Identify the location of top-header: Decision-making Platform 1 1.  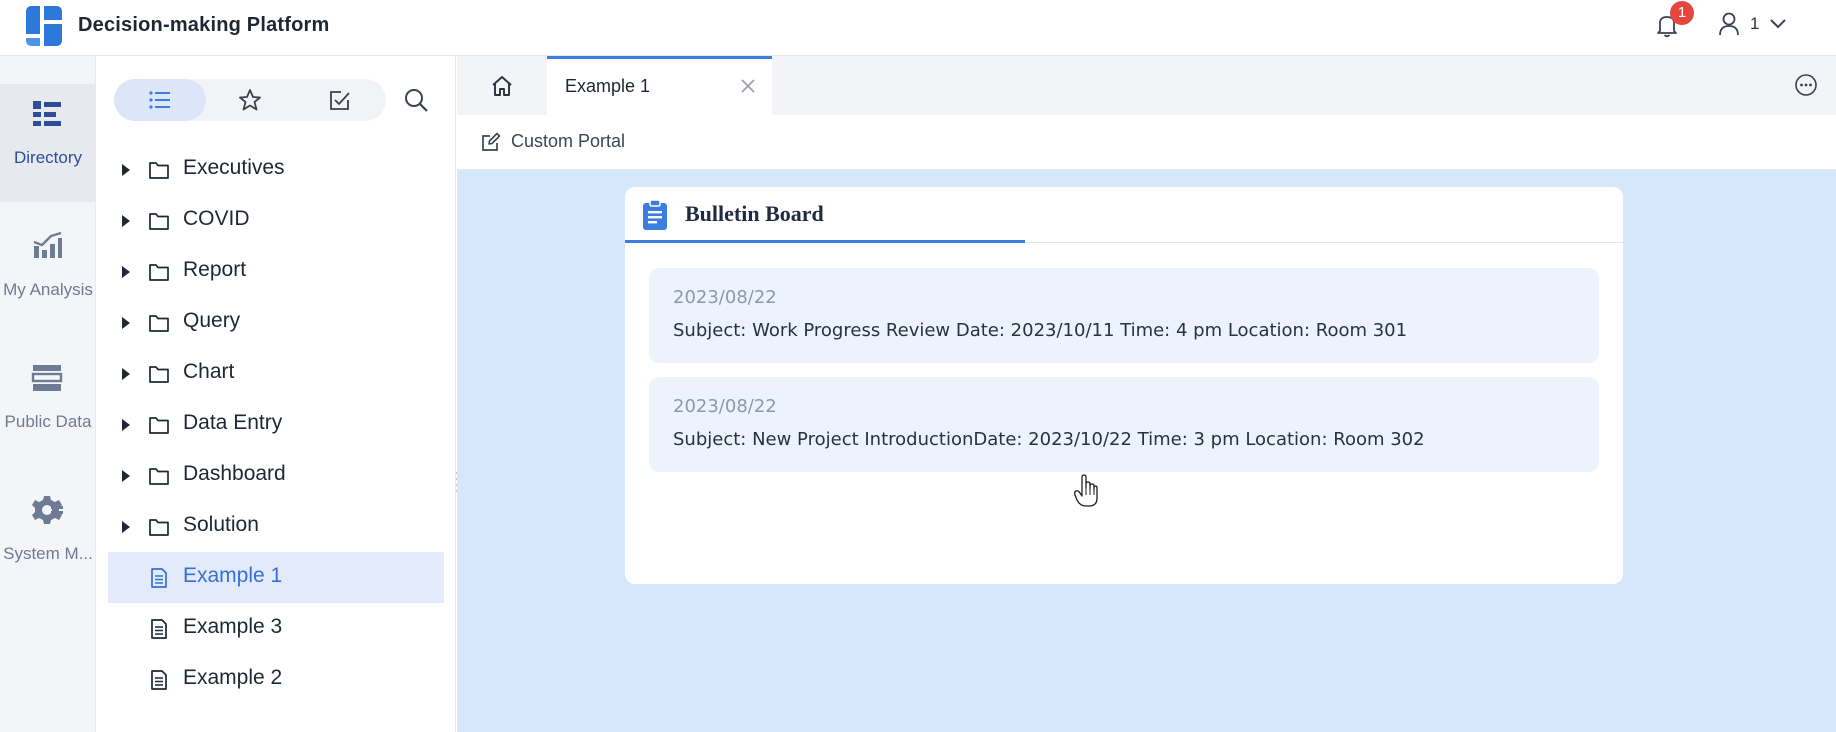
(918, 28).